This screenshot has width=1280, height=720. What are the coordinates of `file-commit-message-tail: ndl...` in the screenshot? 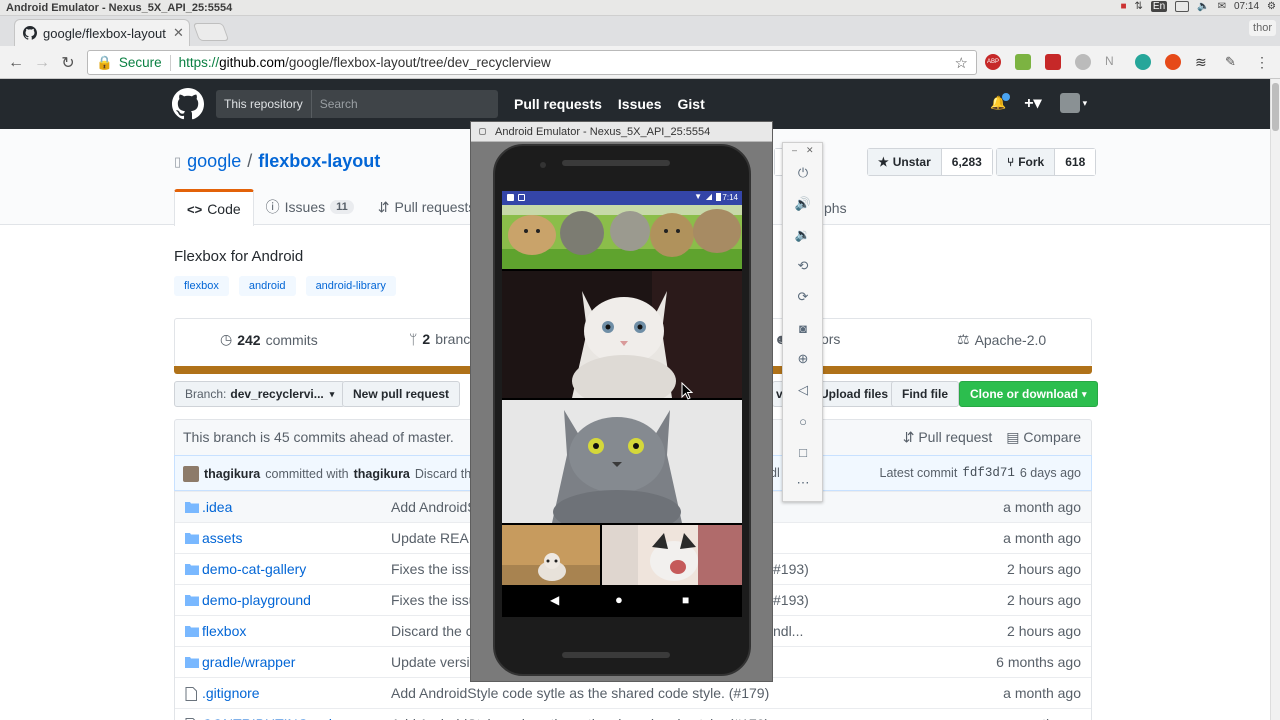 It's located at (788, 631).